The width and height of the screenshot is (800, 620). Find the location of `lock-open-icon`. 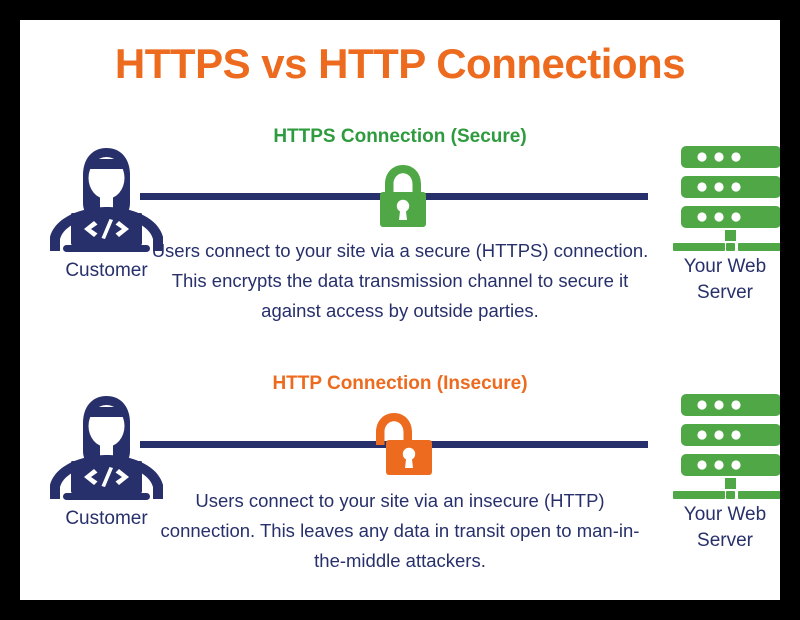

lock-open-icon is located at coordinates (404, 444).